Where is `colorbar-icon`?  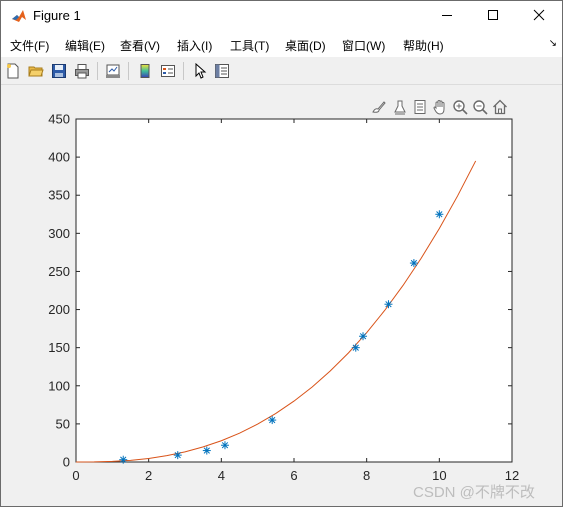
colorbar-icon is located at coordinates (145, 71).